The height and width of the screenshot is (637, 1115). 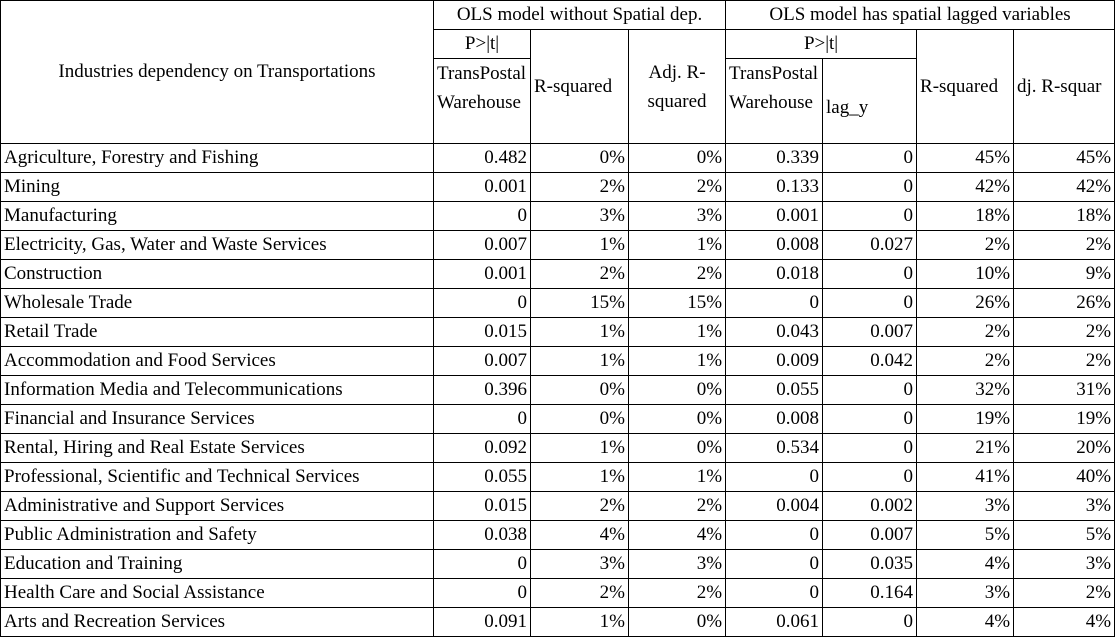 I want to click on p-value-spatial-cell: 0.534, so click(x=774, y=448).